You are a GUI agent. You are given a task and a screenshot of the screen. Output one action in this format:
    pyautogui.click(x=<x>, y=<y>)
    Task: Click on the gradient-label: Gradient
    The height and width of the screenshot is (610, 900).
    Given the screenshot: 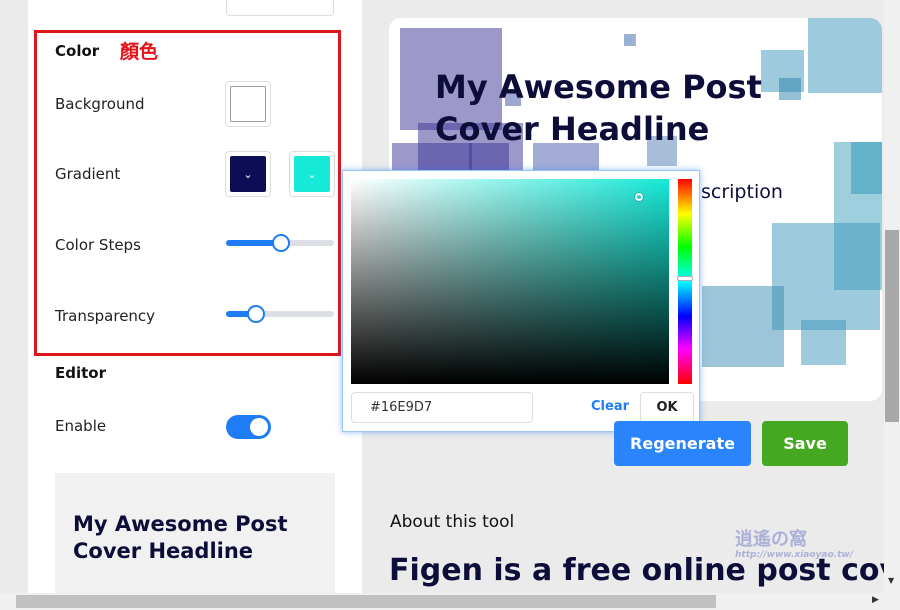 What is the action you would take?
    pyautogui.click(x=88, y=174)
    